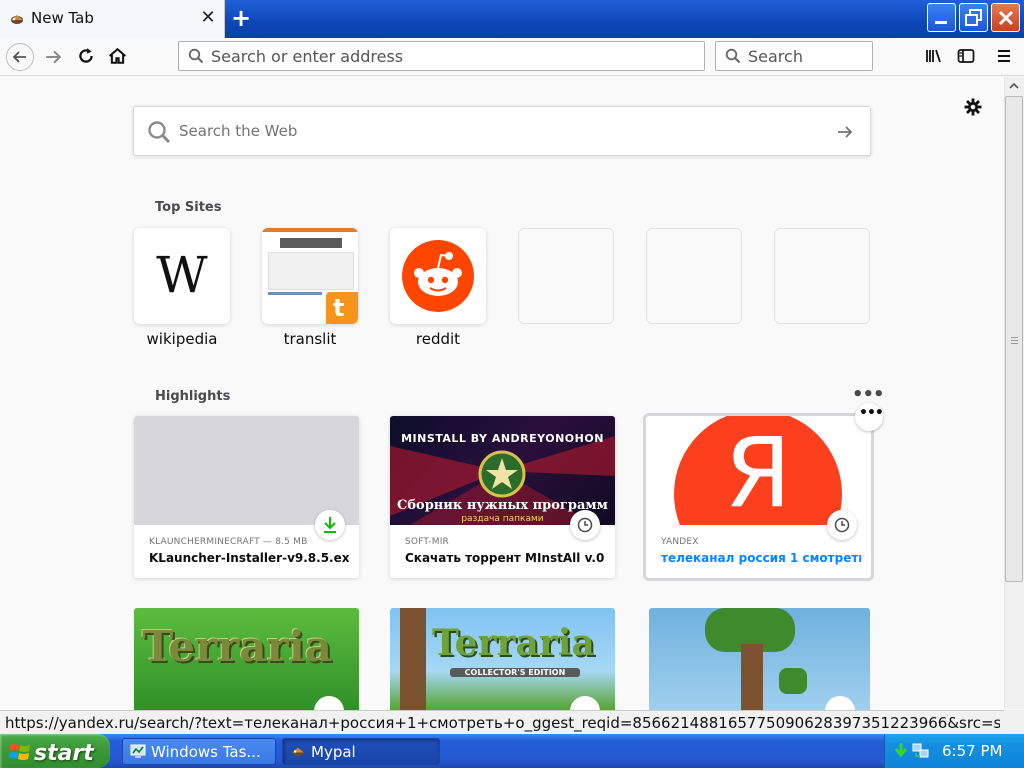 This screenshot has height=768, width=1024. I want to click on taskbar-item-label: Mypal, so click(333, 752).